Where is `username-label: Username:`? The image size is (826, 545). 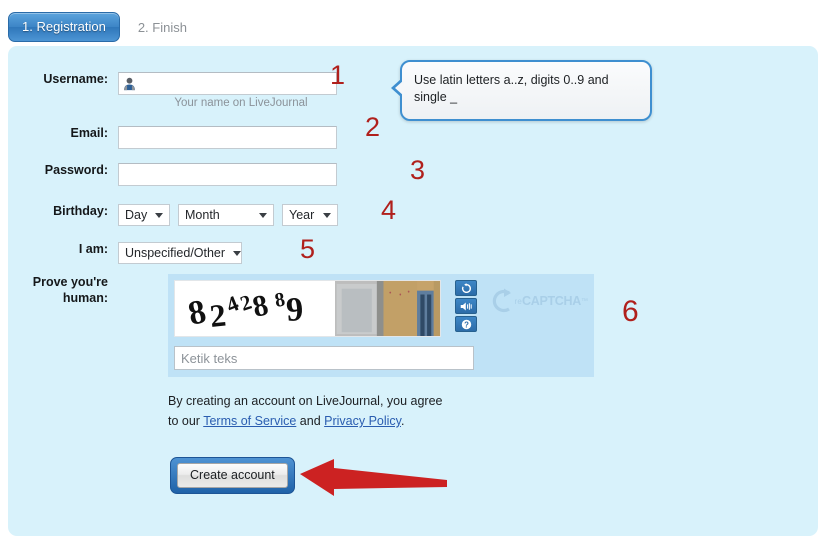
username-label: Username: is located at coordinates (75, 79).